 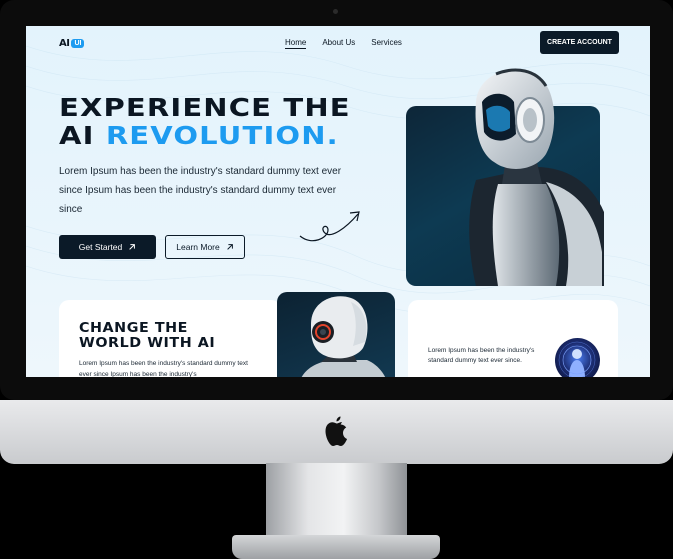 What do you see at coordinates (579, 42) in the screenshot?
I see `create-account-button: CREATE ACCOUNT` at bounding box center [579, 42].